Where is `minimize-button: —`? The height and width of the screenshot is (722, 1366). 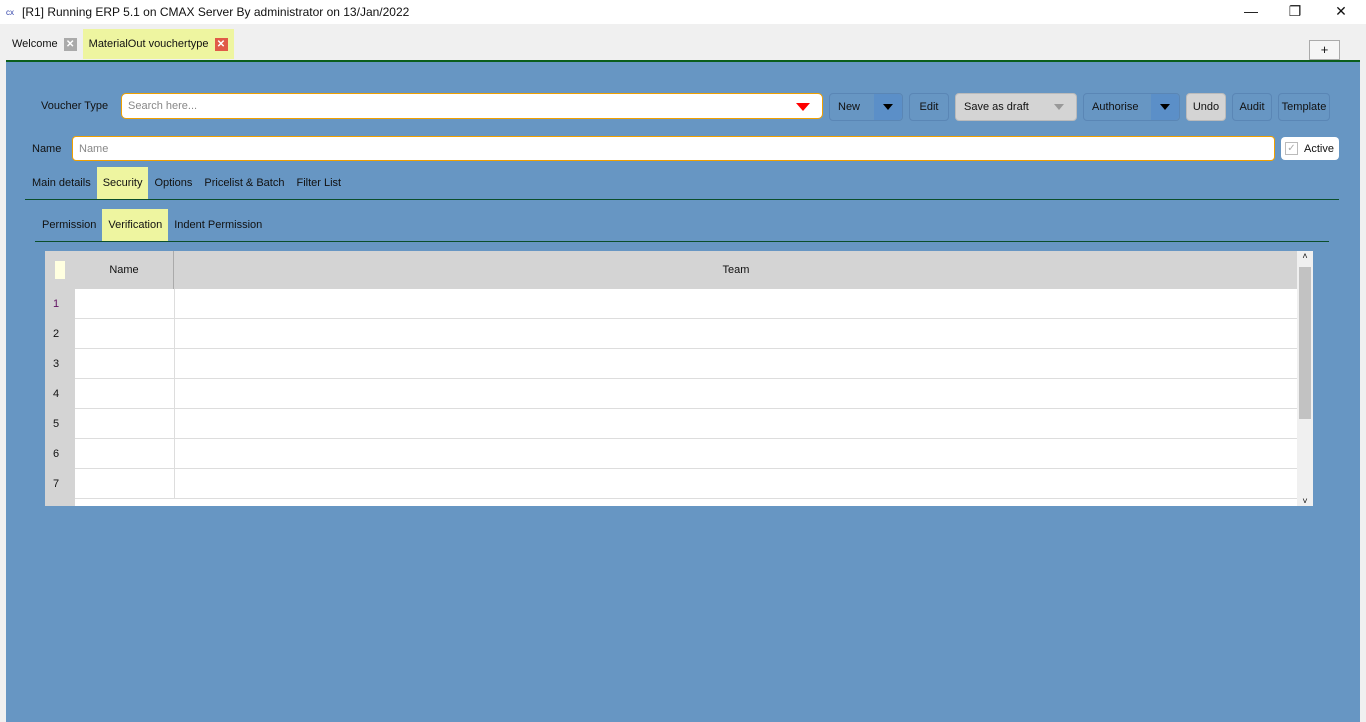
minimize-button: — is located at coordinates (1251, 11).